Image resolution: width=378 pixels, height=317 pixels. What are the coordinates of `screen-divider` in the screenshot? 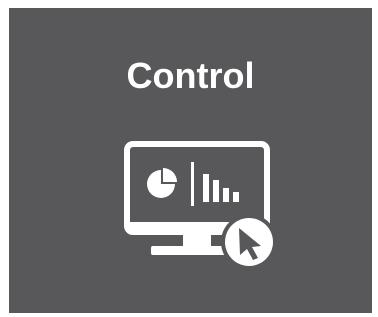 It's located at (192, 184).